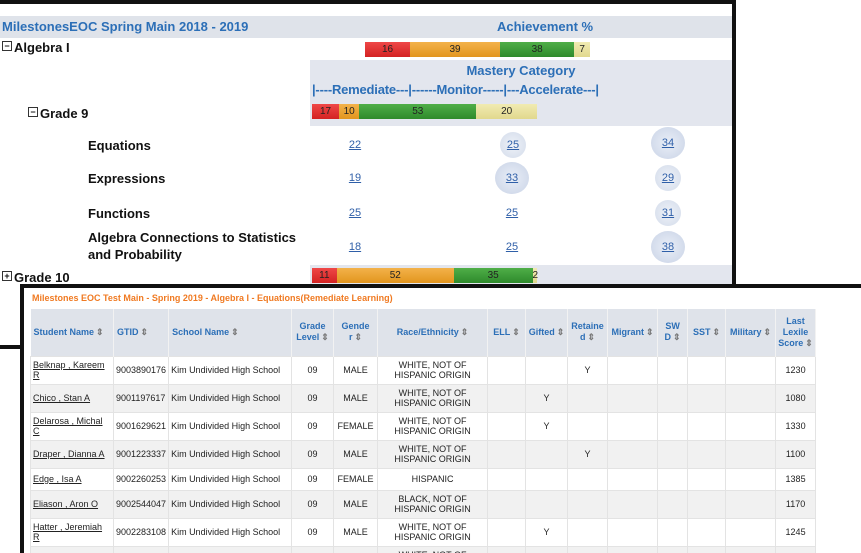 The height and width of the screenshot is (553, 861). What do you see at coordinates (425, 275) in the screenshot?
I see `grade10-achievement-bar: 11 52 35 2` at bounding box center [425, 275].